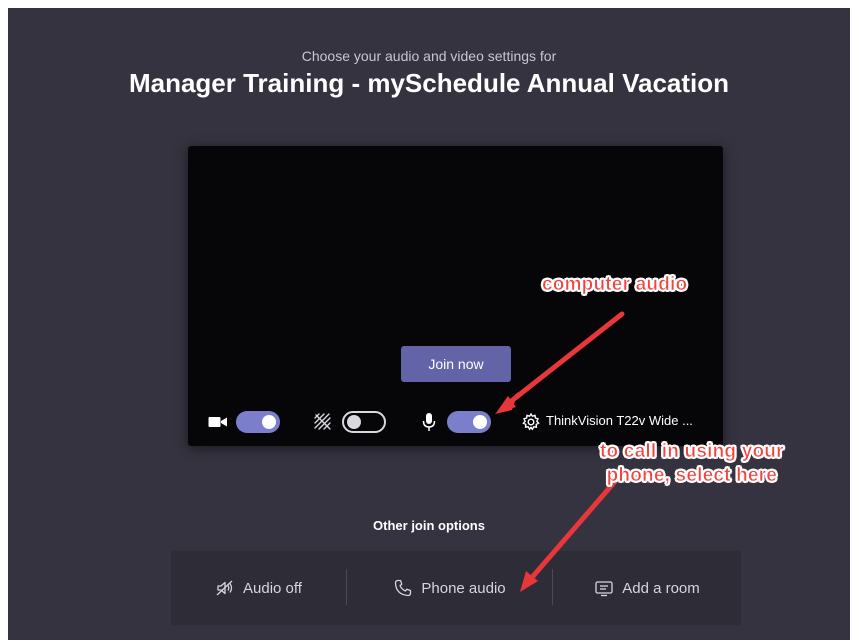  I want to click on background-effects-toggle, so click(364, 422).